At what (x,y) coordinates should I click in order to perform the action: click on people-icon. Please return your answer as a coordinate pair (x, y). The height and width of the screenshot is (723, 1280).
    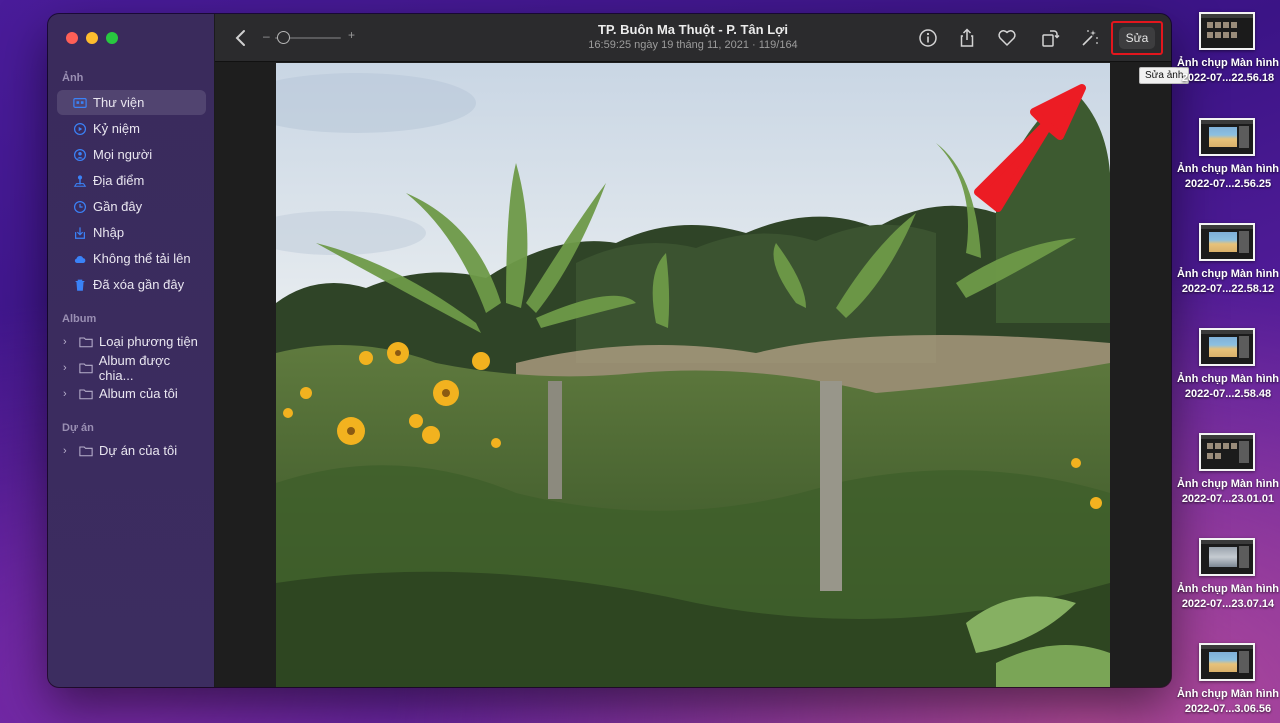
    Looking at the image, I should click on (80, 155).